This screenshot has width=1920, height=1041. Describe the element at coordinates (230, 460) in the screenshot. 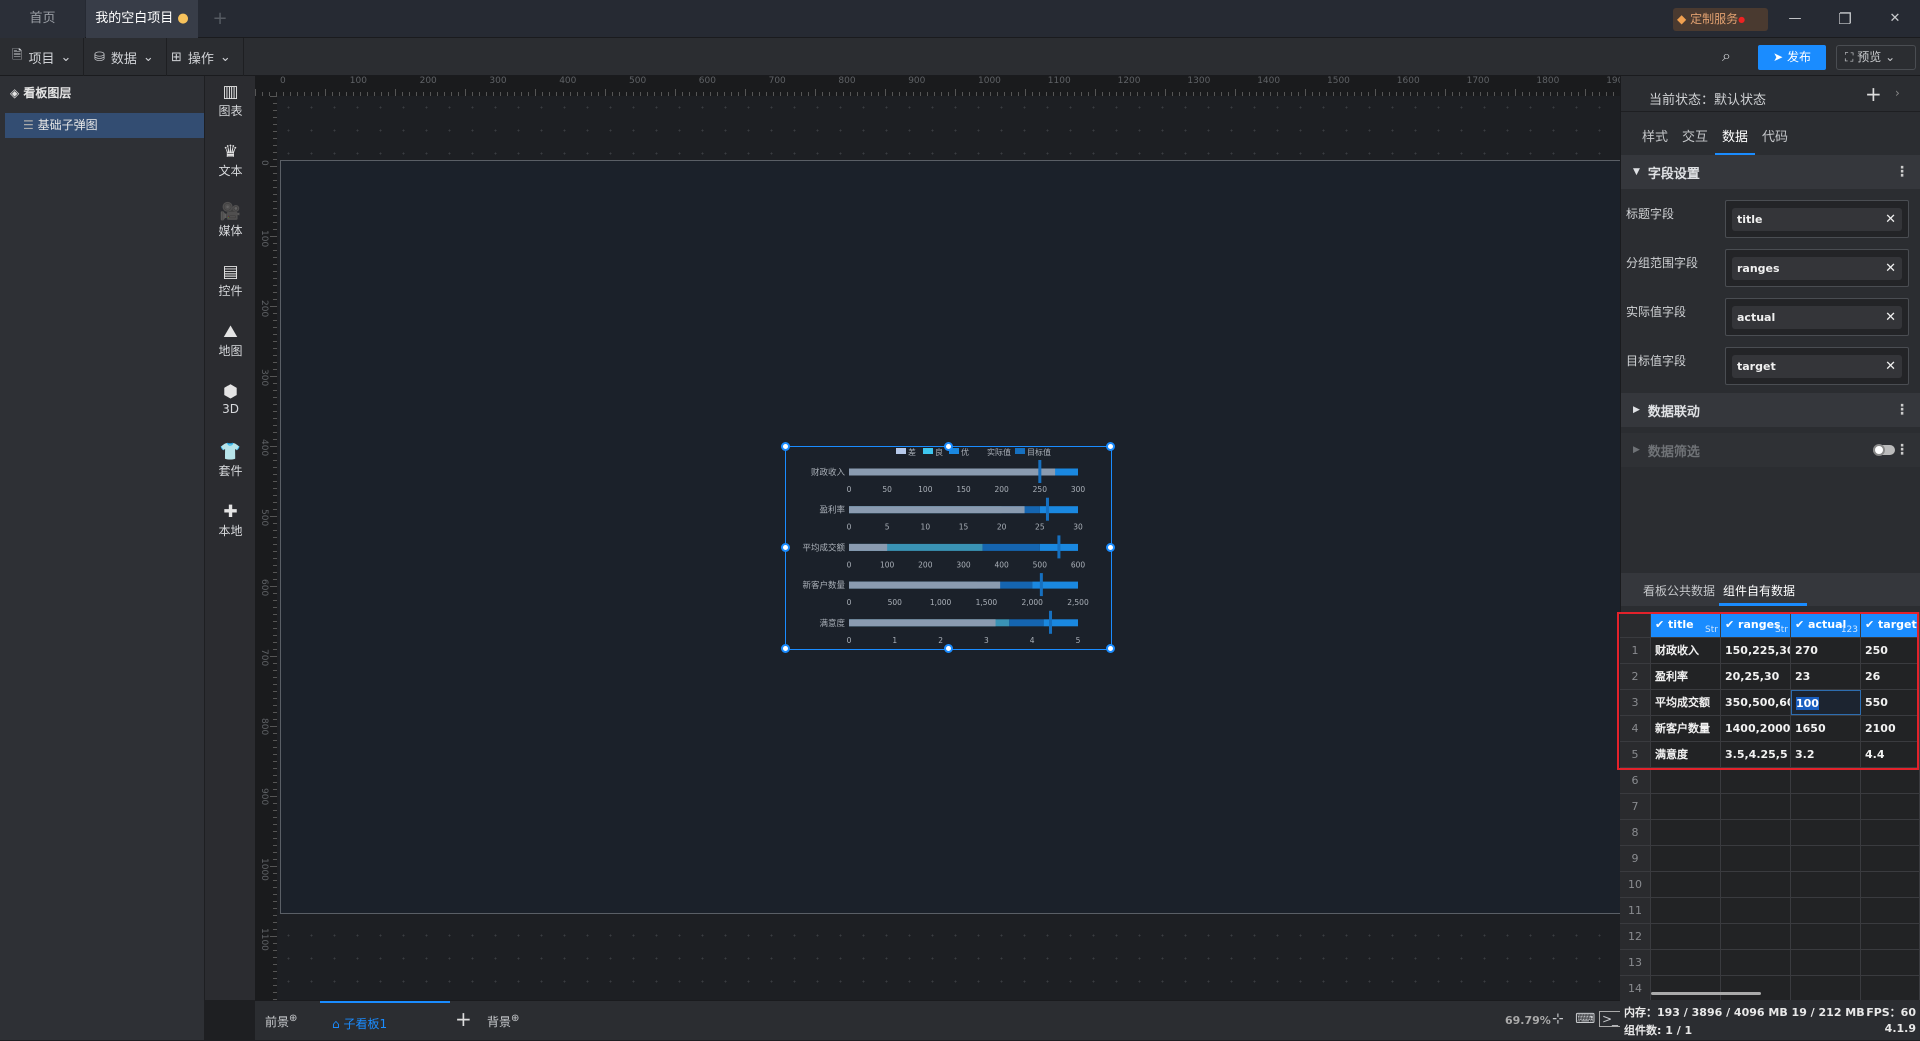

I see `component-7: 👕 套件` at that location.